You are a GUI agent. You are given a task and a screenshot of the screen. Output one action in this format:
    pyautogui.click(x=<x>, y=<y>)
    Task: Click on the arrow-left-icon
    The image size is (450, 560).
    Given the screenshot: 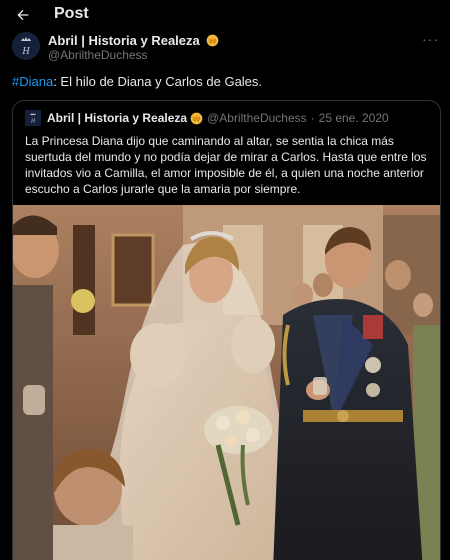 What is the action you would take?
    pyautogui.click(x=23, y=15)
    